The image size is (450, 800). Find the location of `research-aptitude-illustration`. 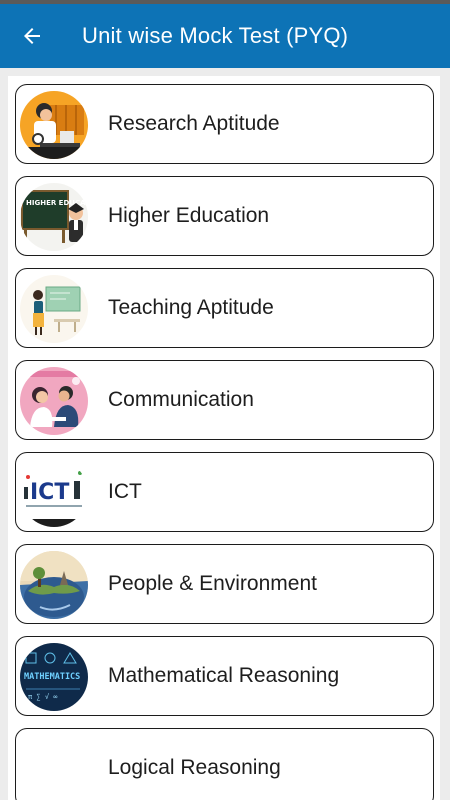

research-aptitude-illustration is located at coordinates (54, 125).